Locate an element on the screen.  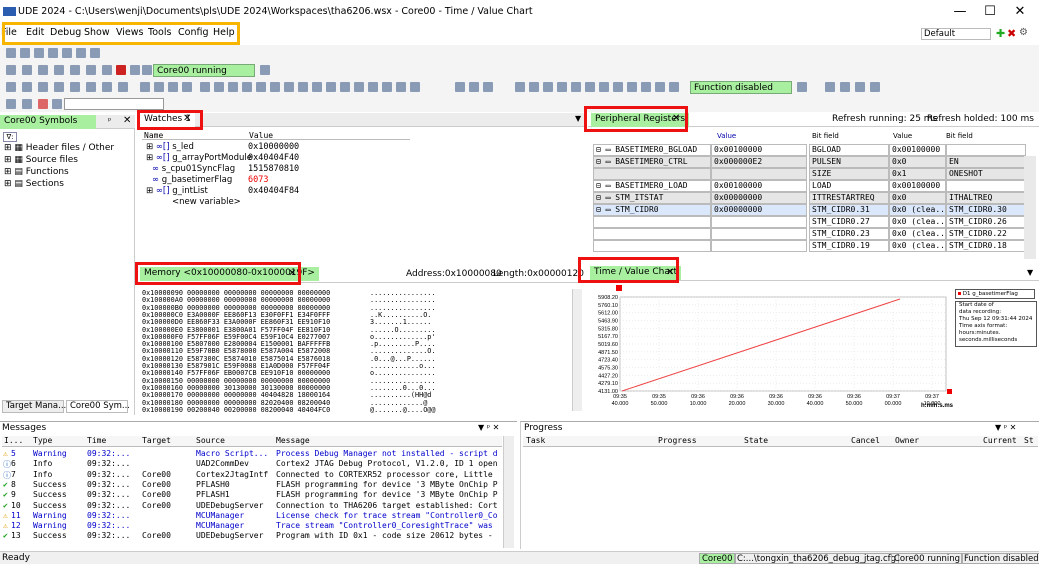
register-value-cell: ITHALTREQ is located at coordinates (986, 198).